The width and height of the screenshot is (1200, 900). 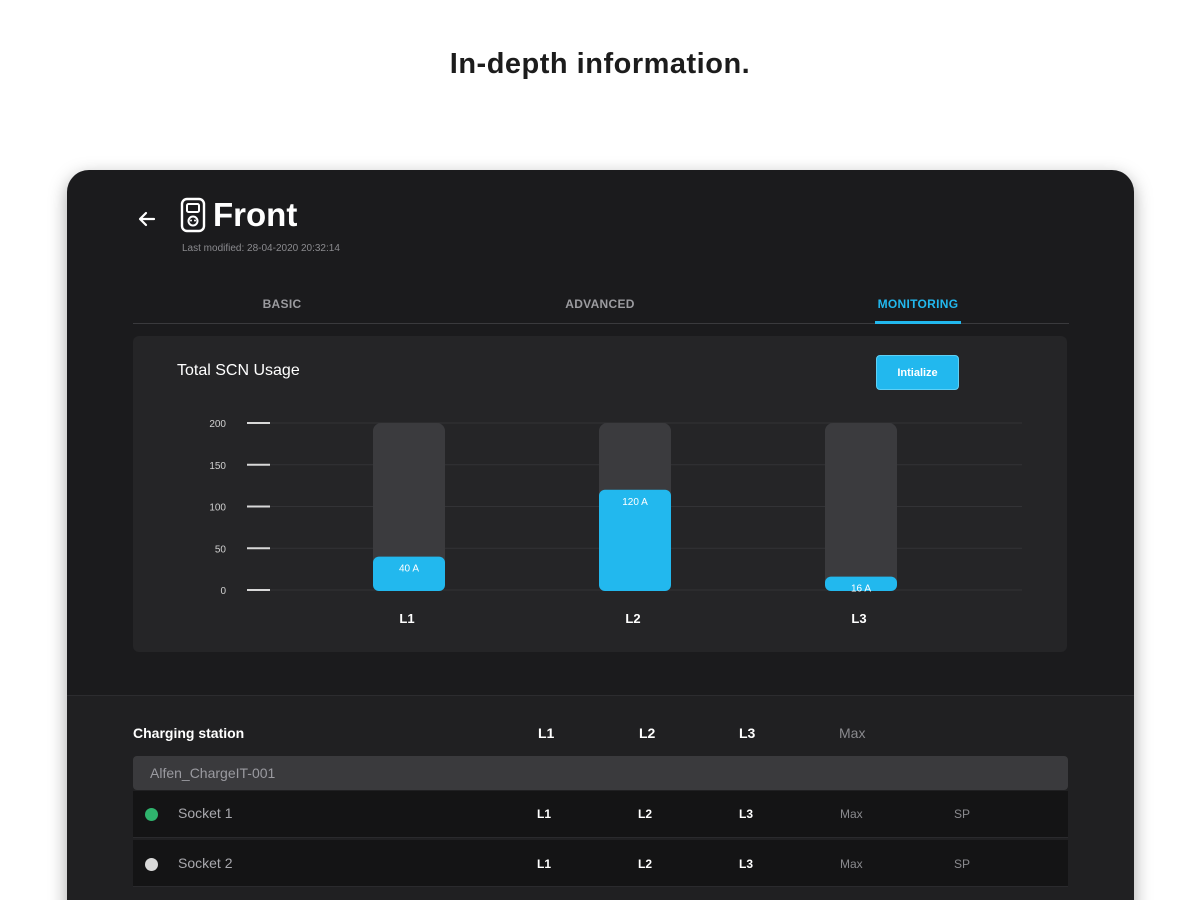 What do you see at coordinates (918, 304) in the screenshot?
I see `tab-monitoring: MONITORING` at bounding box center [918, 304].